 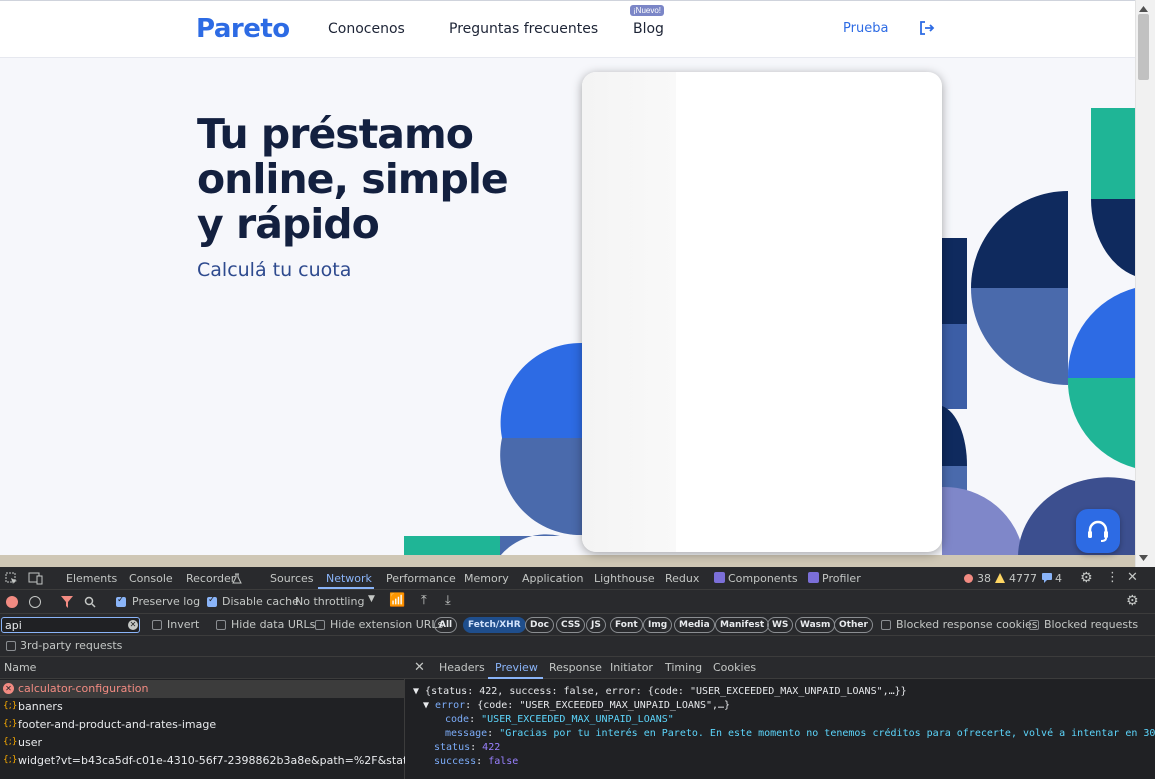 What do you see at coordinates (91, 578) in the screenshot?
I see `tab-elements: Elements` at bounding box center [91, 578].